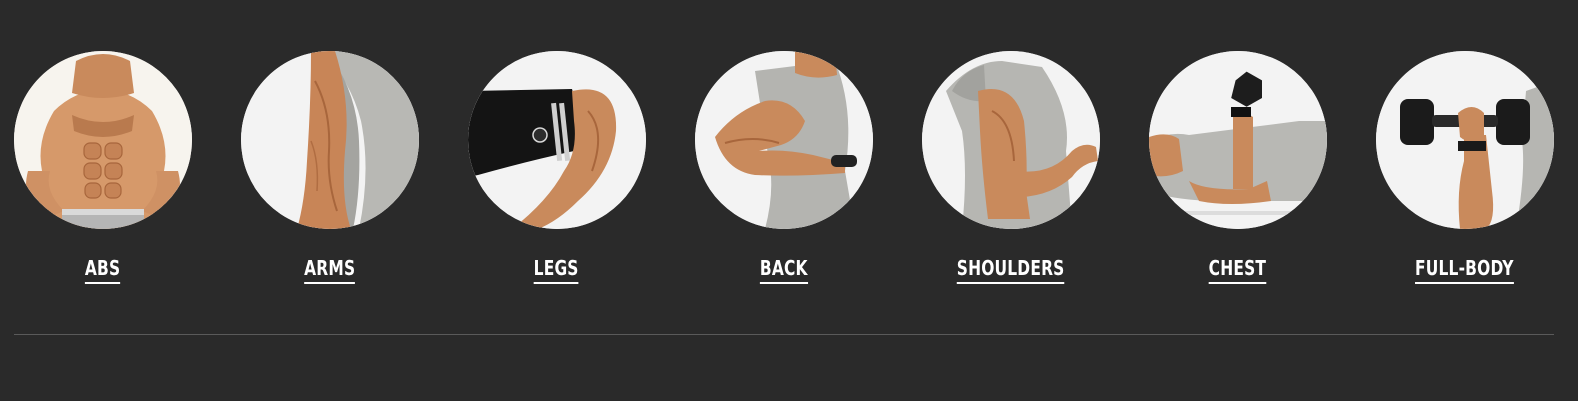 The height and width of the screenshot is (401, 1578). Describe the element at coordinates (329, 270) in the screenshot. I see `category-arms-label: ARMS` at that location.